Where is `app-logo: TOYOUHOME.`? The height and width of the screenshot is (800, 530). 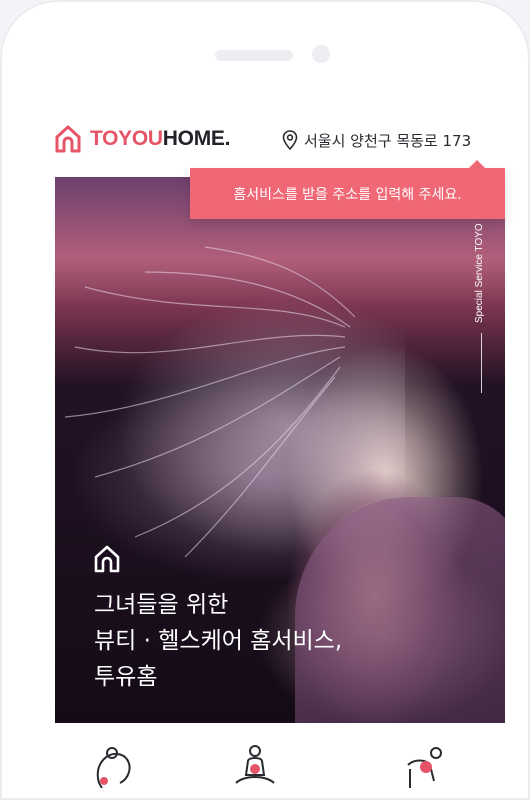
app-logo: TOYOUHOME. is located at coordinates (142, 139).